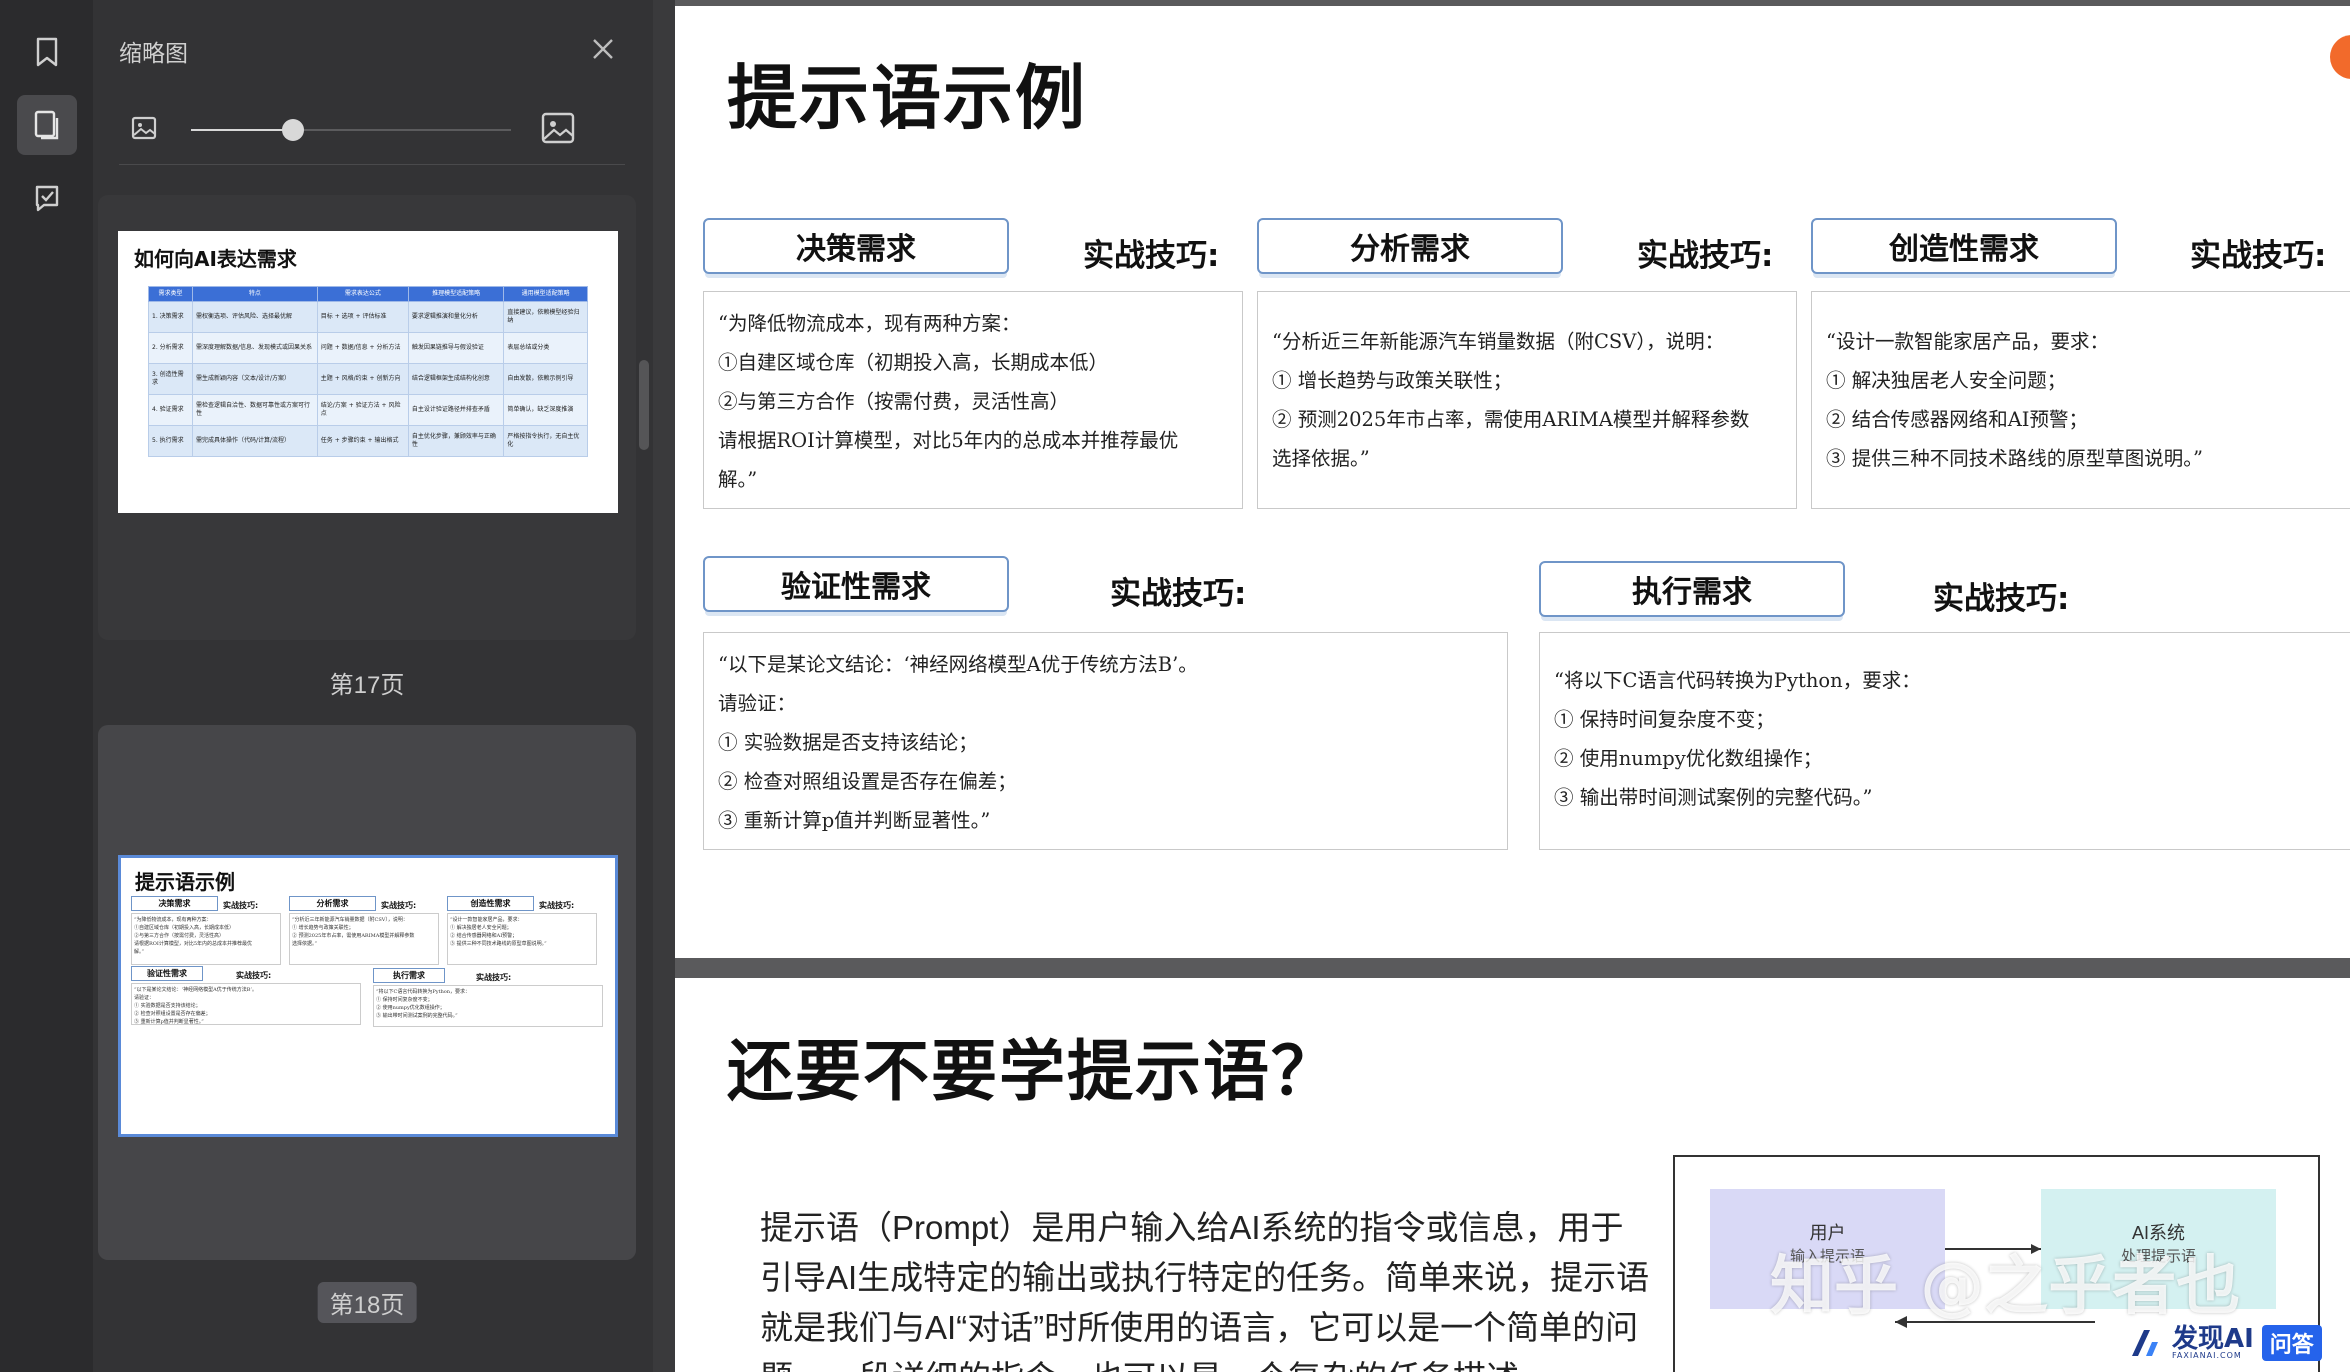 This screenshot has height=1372, width=2350. I want to click on slide-title: 提示语示例, so click(907, 98).